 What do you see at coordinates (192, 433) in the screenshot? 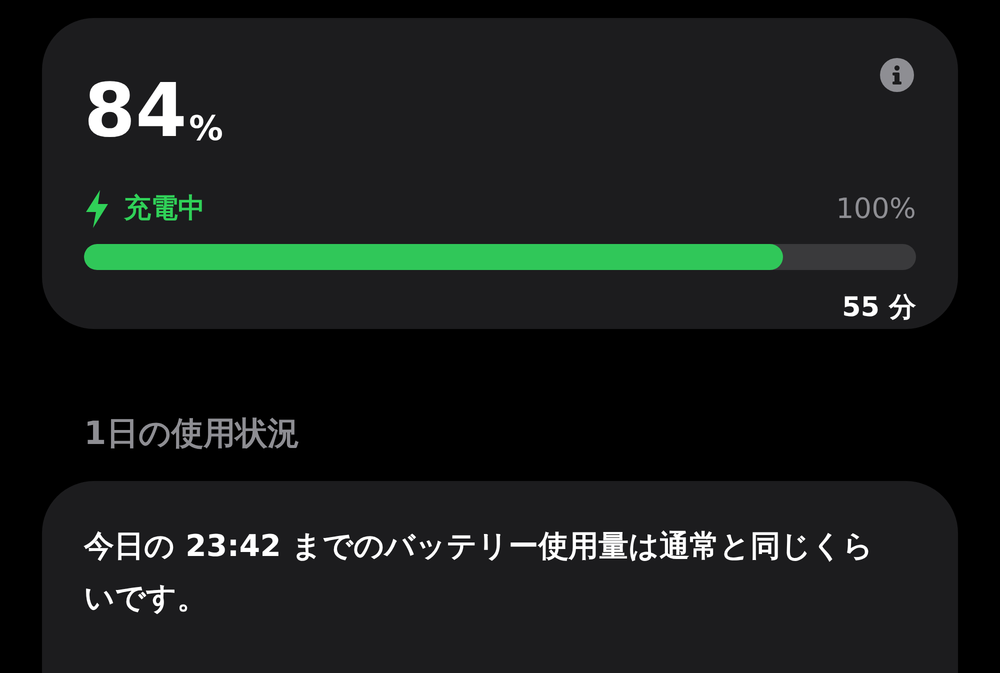
I see `section-title: 1日の使用状況` at bounding box center [192, 433].